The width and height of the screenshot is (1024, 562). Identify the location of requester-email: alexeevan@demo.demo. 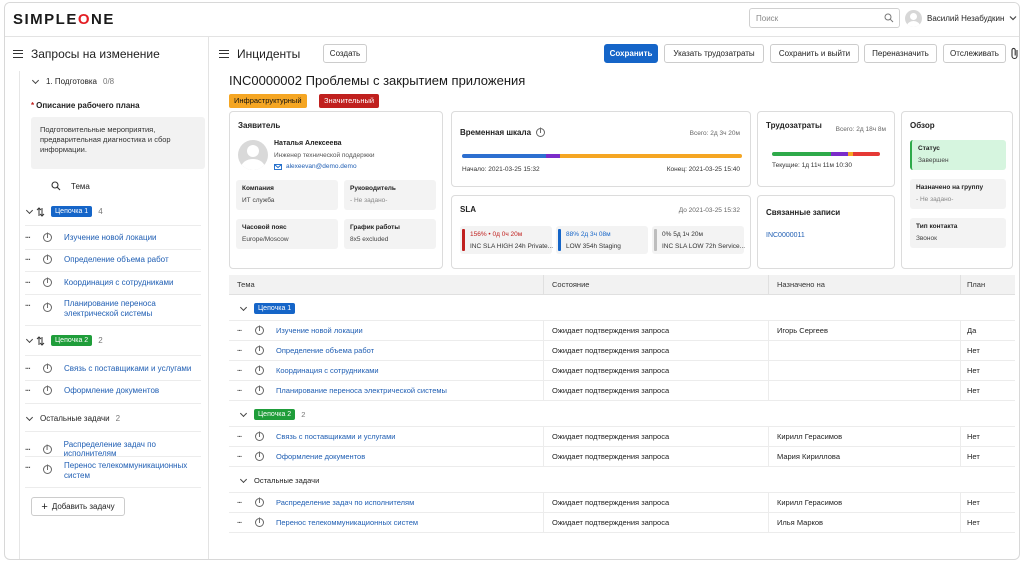
(315, 166).